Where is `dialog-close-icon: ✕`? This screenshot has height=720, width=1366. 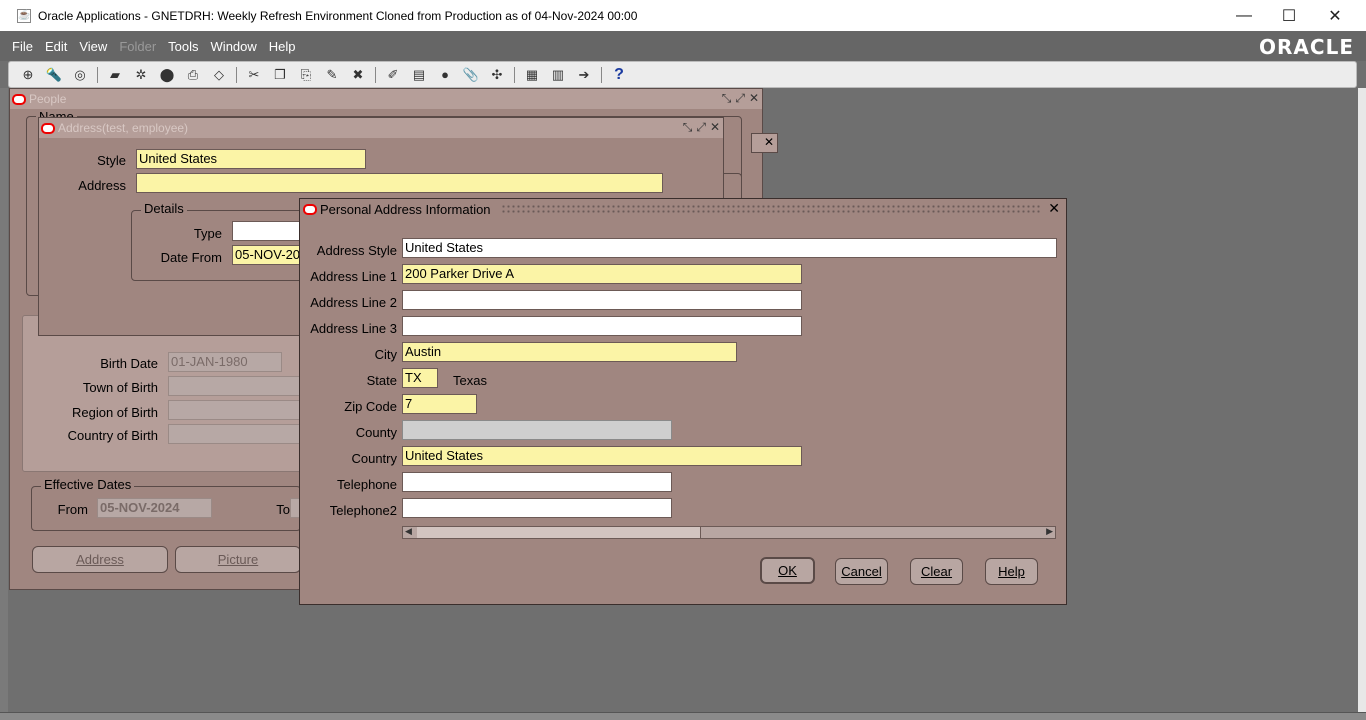 dialog-close-icon: ✕ is located at coordinates (1054, 208).